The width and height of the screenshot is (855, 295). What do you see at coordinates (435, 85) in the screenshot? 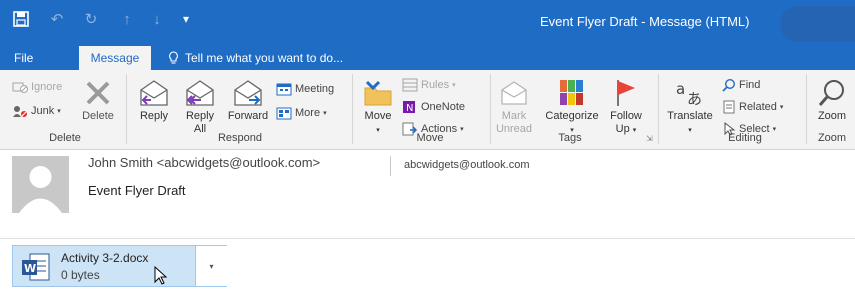
I see `rules-label: Rules` at bounding box center [435, 85].